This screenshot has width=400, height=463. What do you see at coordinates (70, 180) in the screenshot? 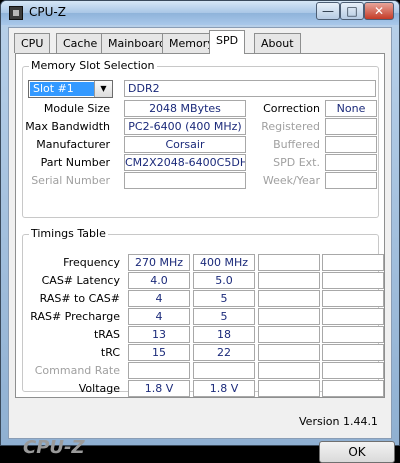
I see `serial-number-label: Serial Number` at bounding box center [70, 180].